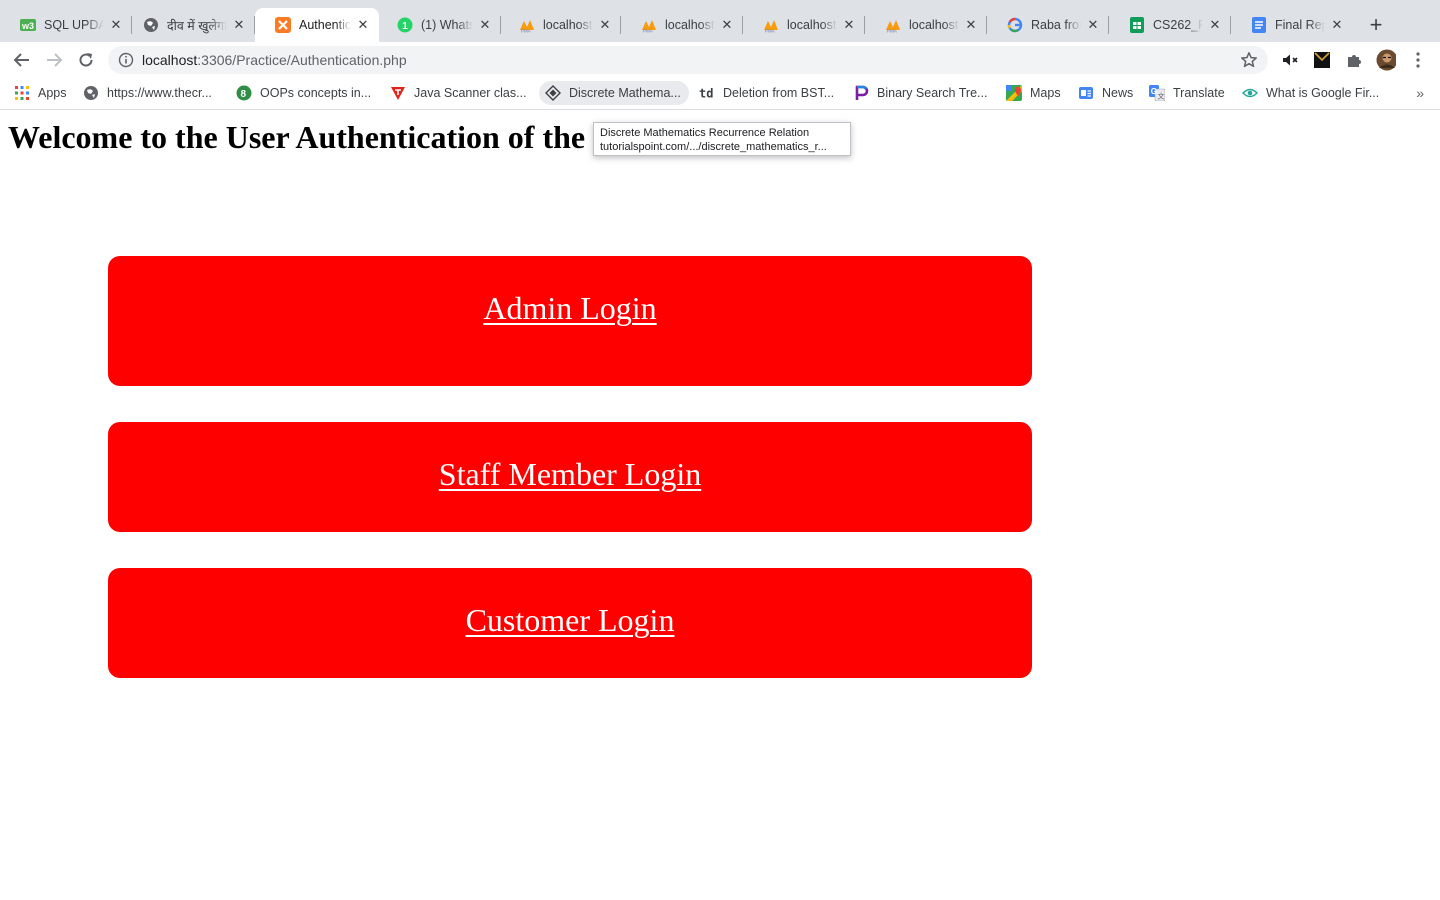  What do you see at coordinates (405, 26) in the screenshot?
I see `svg-text: 1` at bounding box center [405, 26].